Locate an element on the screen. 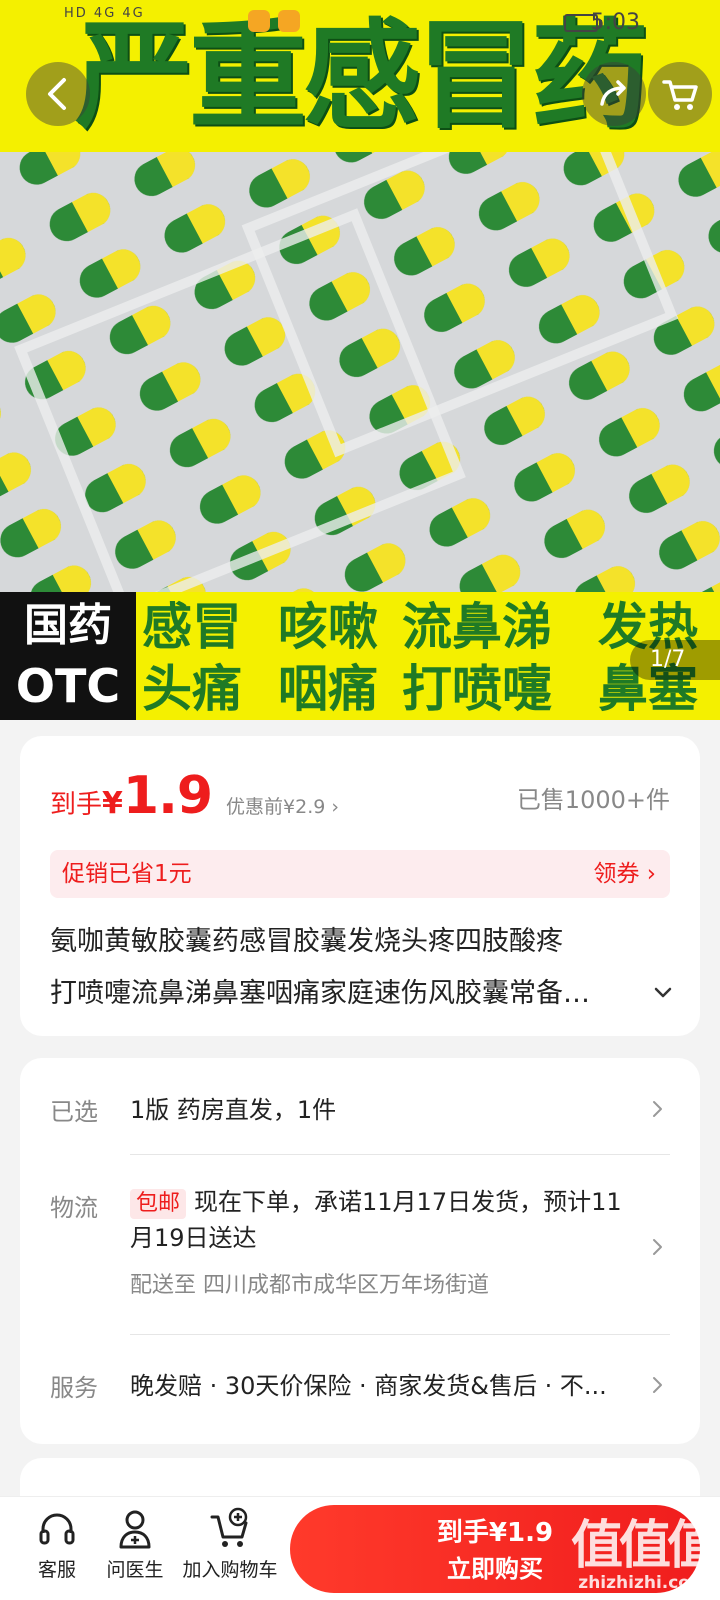  otc-badge: 国药 OTC is located at coordinates (68, 656).